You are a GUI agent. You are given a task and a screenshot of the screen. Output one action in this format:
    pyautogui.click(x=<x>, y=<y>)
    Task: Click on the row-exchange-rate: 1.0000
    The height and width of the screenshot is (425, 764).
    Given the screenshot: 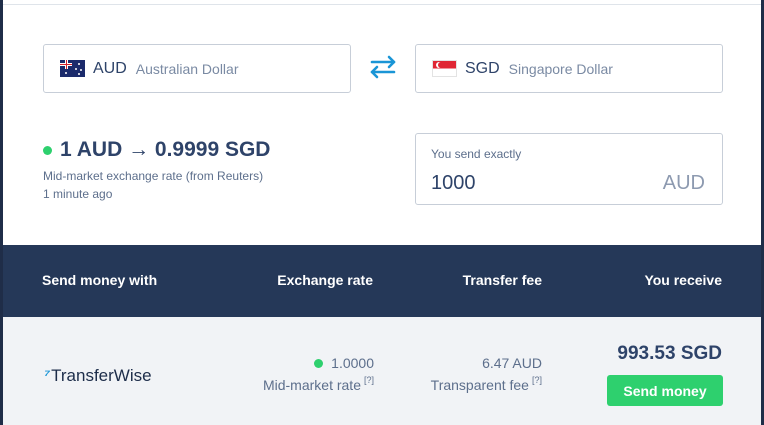 What is the action you would take?
    pyautogui.click(x=344, y=363)
    